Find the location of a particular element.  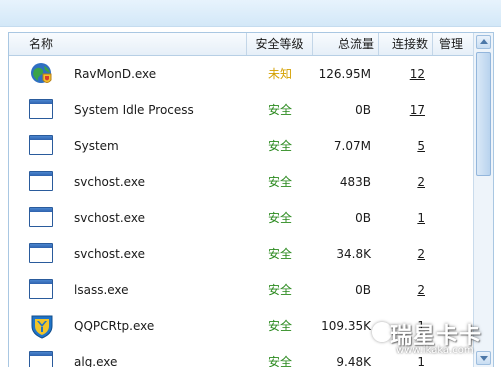

globe-shield-icon is located at coordinates (42, 74).